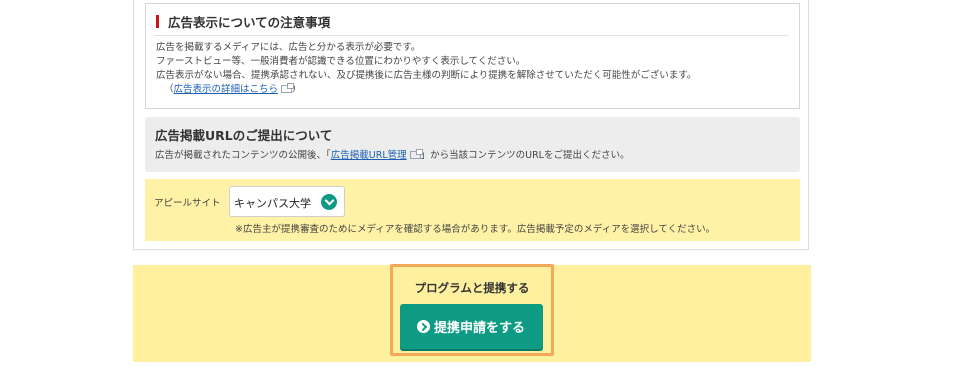 The height and width of the screenshot is (370, 960). I want to click on notice-title: 広告表示についての注意事項, so click(249, 22).